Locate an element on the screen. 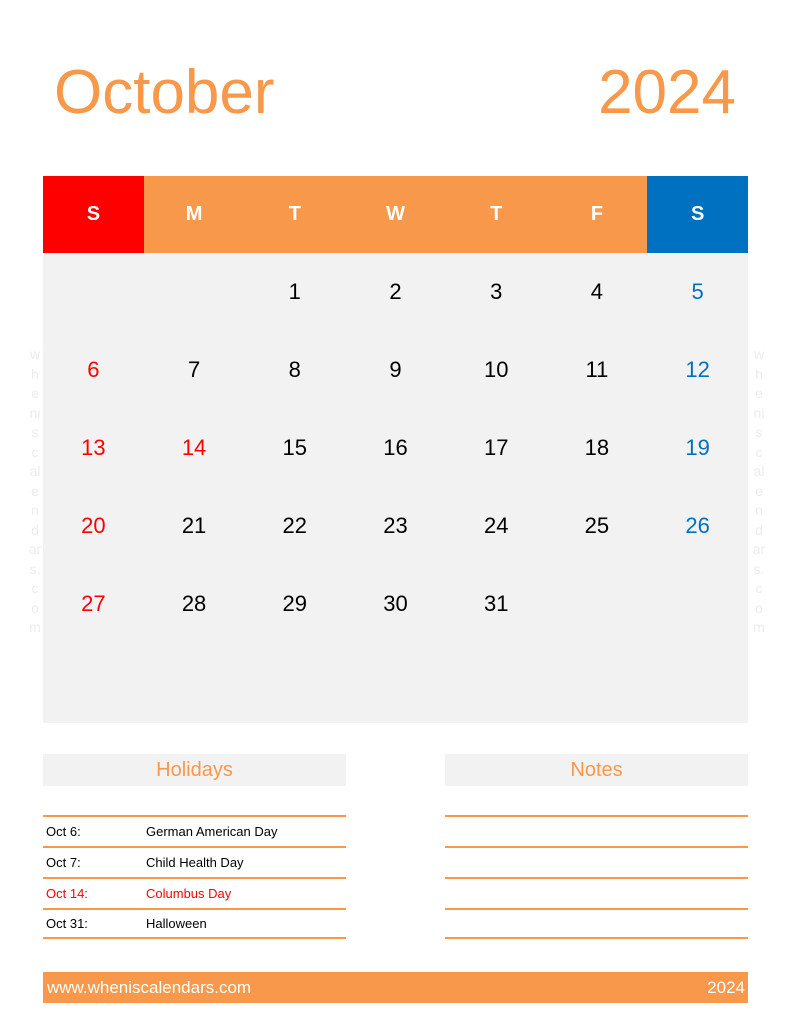 The image size is (792, 1024). holiday-name: Child Health Day is located at coordinates (195, 862).